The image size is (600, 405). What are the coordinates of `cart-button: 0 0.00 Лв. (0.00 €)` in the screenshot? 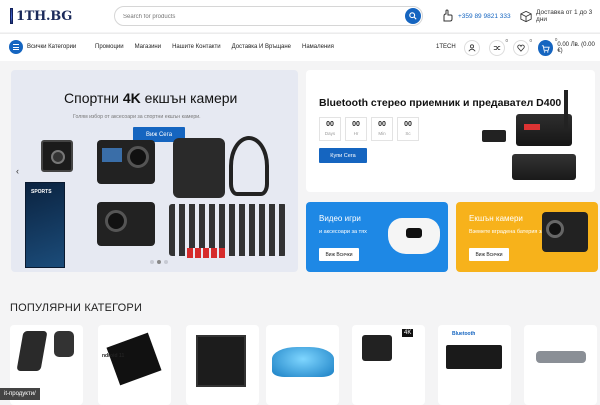 It's located at (569, 46).